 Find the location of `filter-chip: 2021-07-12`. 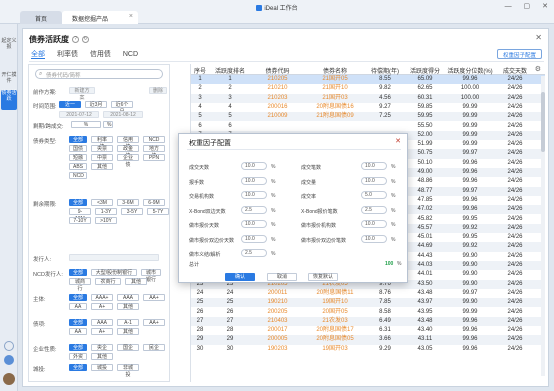

filter-chip: 2021-07-12 is located at coordinates (79, 114).